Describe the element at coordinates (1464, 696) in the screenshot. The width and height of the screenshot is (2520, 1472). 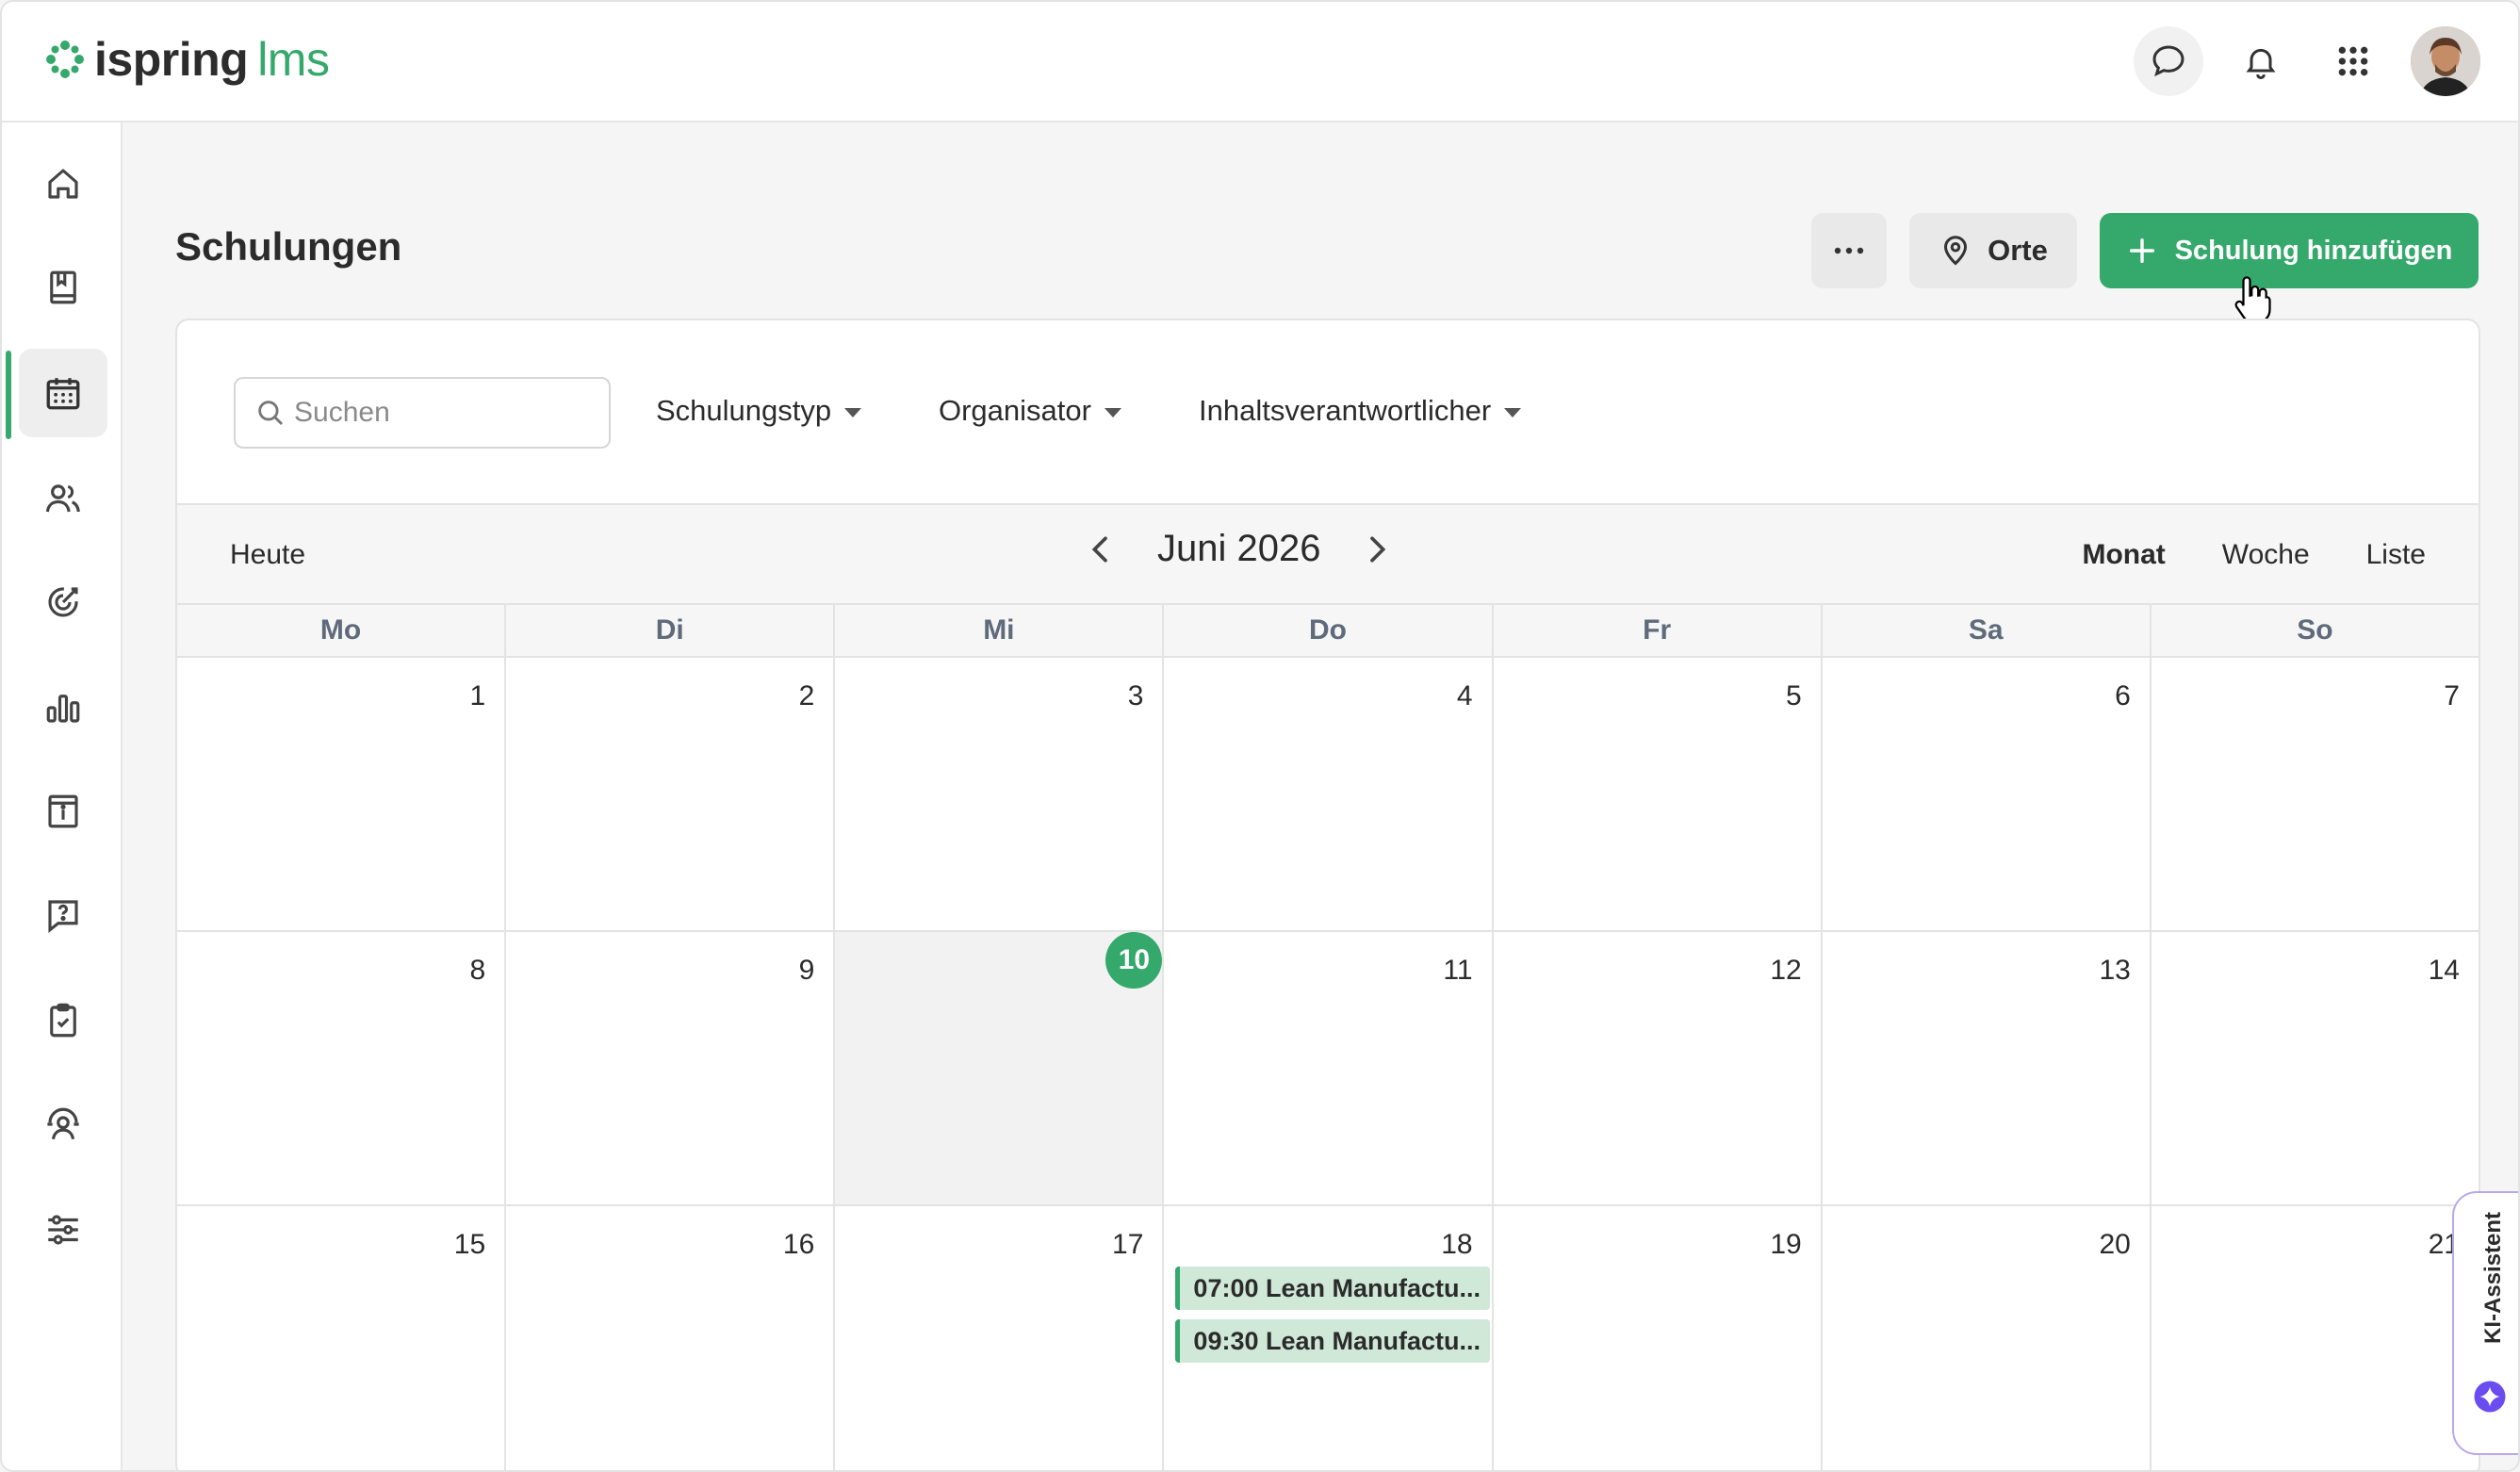
I see `day-number: 4` at that location.